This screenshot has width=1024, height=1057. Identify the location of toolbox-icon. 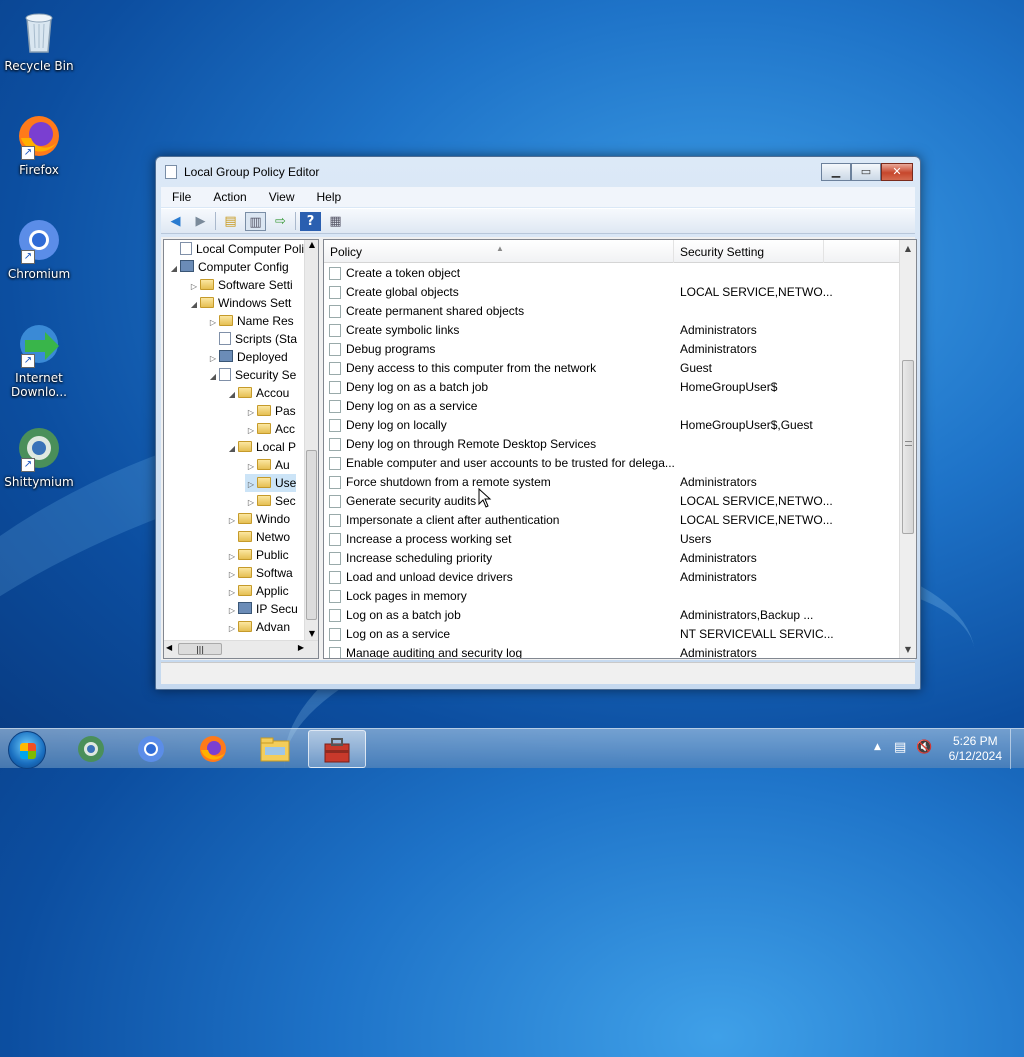
(337, 750).